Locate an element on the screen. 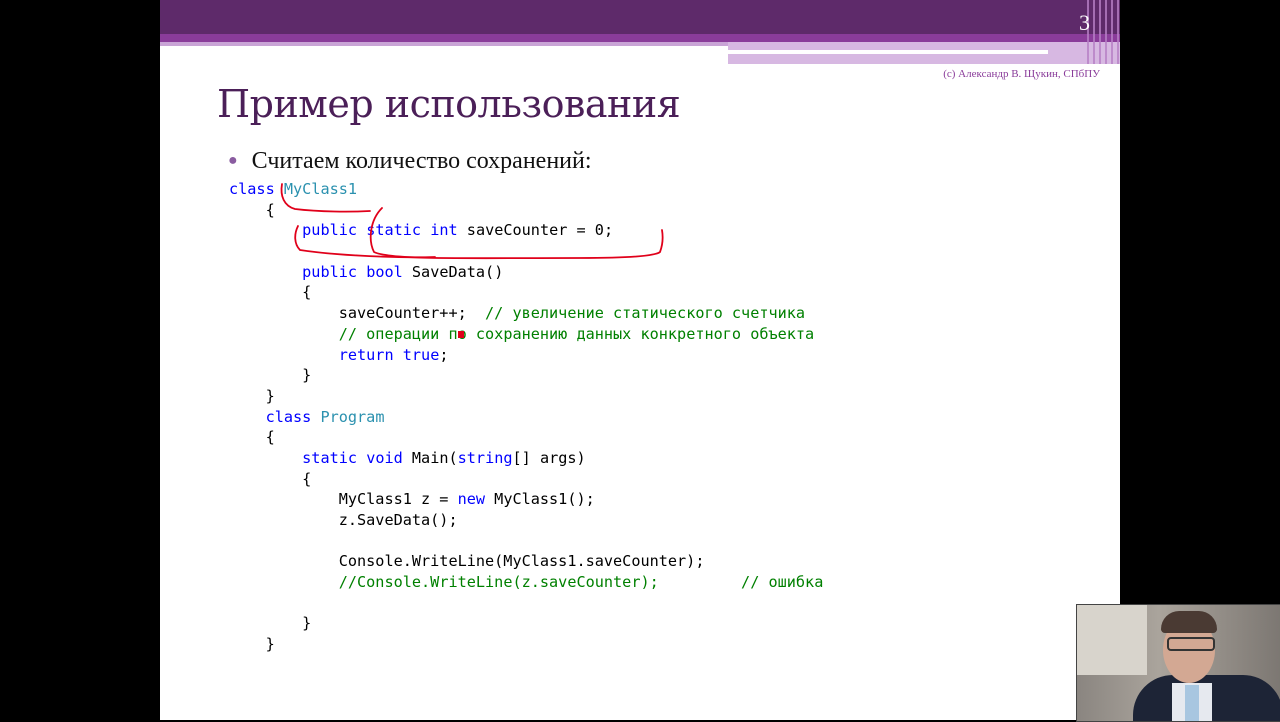 This screenshot has height=722, width=1280. header-bar is located at coordinates (640, 17).